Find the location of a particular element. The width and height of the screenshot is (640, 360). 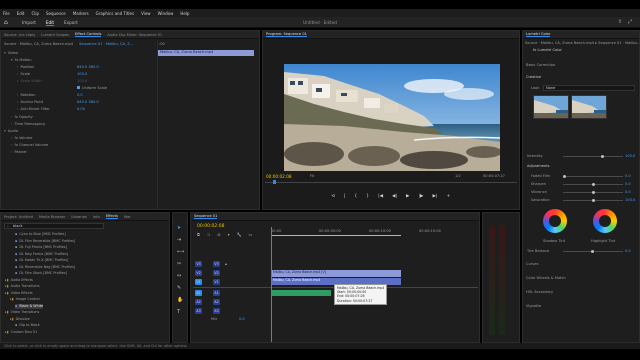

tab-source: Source: (no clips) is located at coordinates (19, 35).